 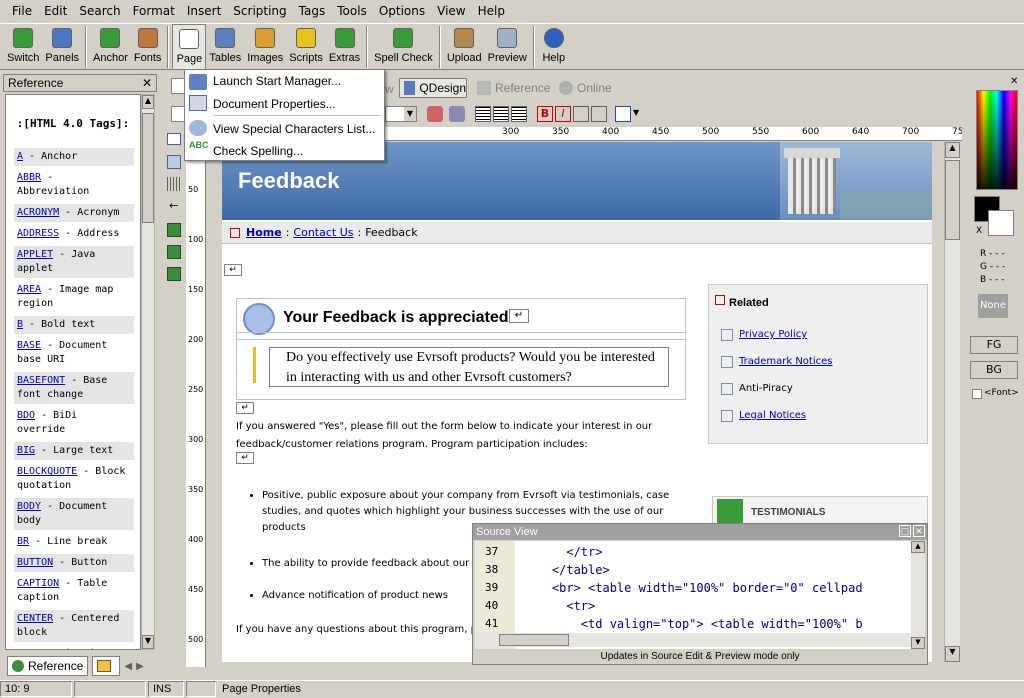 I want to click on related-link-label: Trademark Notices, so click(x=786, y=361).